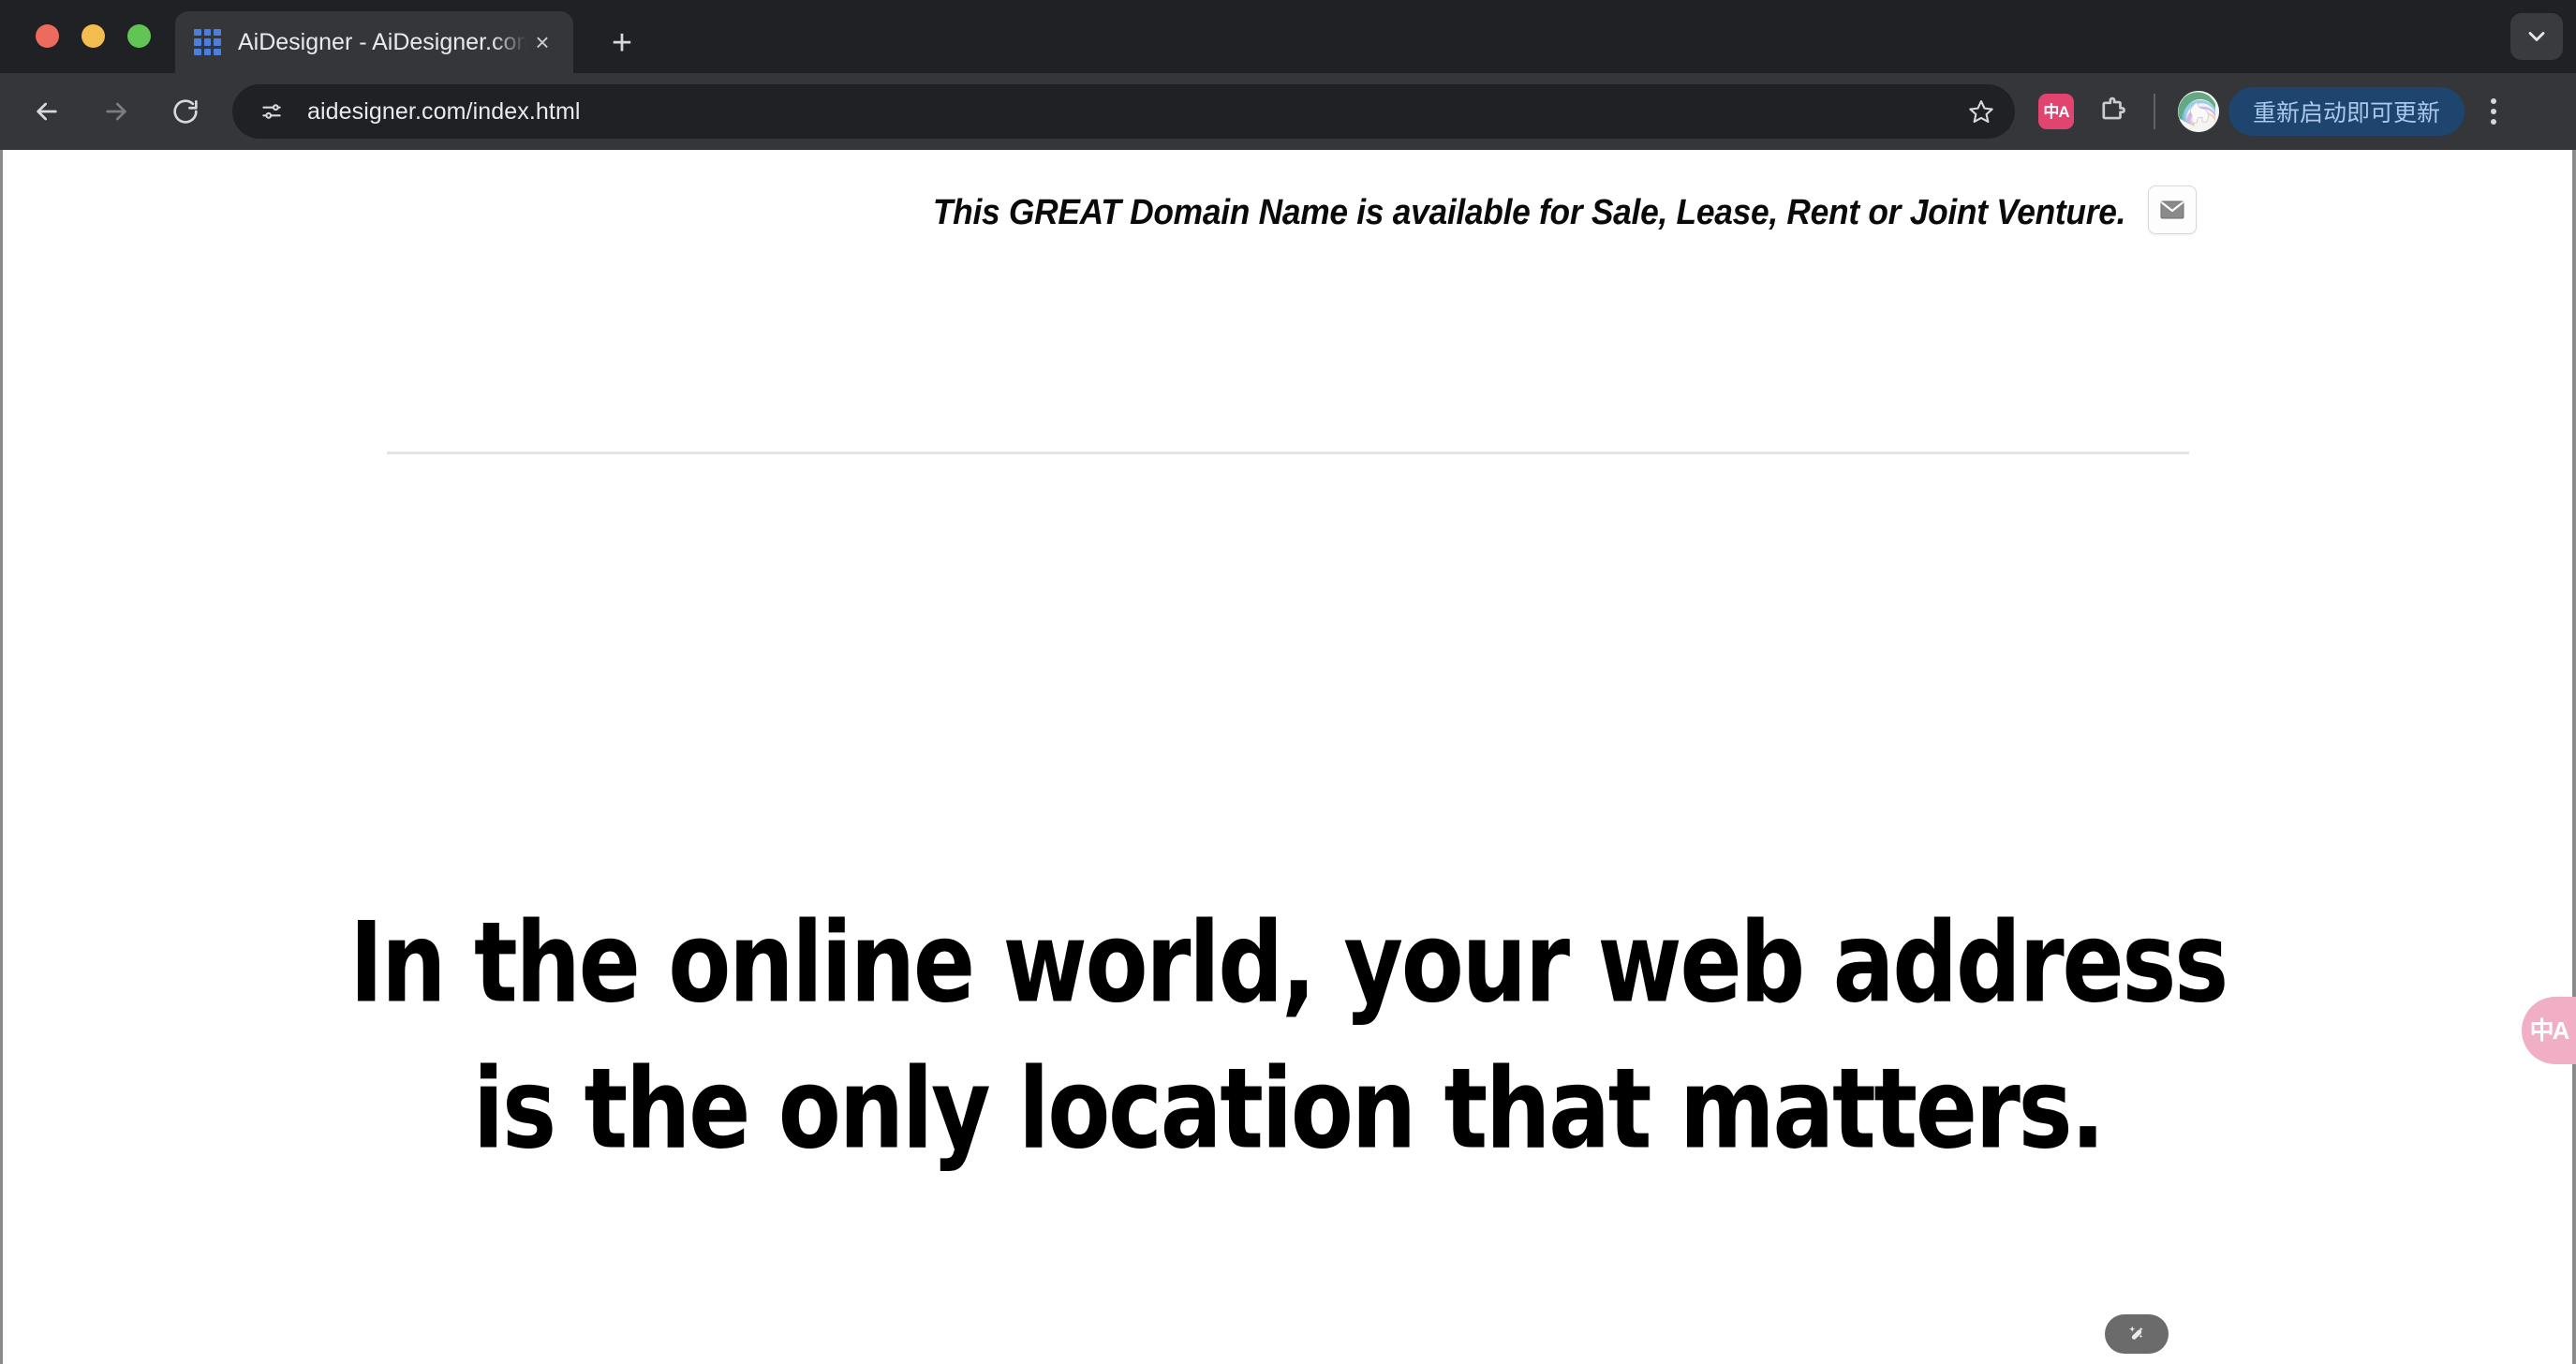 The height and width of the screenshot is (1364, 2576). I want to click on magic-wand-icon, so click(2136, 1333).